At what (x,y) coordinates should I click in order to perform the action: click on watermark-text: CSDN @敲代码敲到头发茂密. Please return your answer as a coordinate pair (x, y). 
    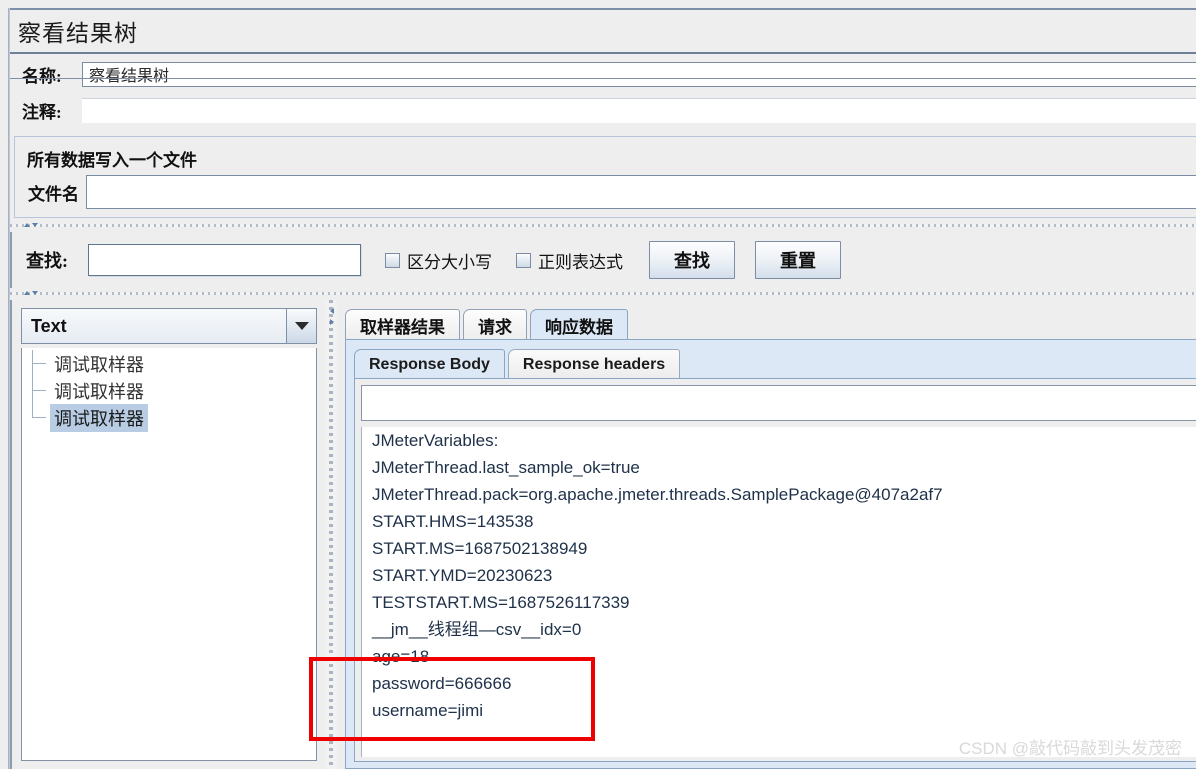
    Looking at the image, I should click on (1070, 748).